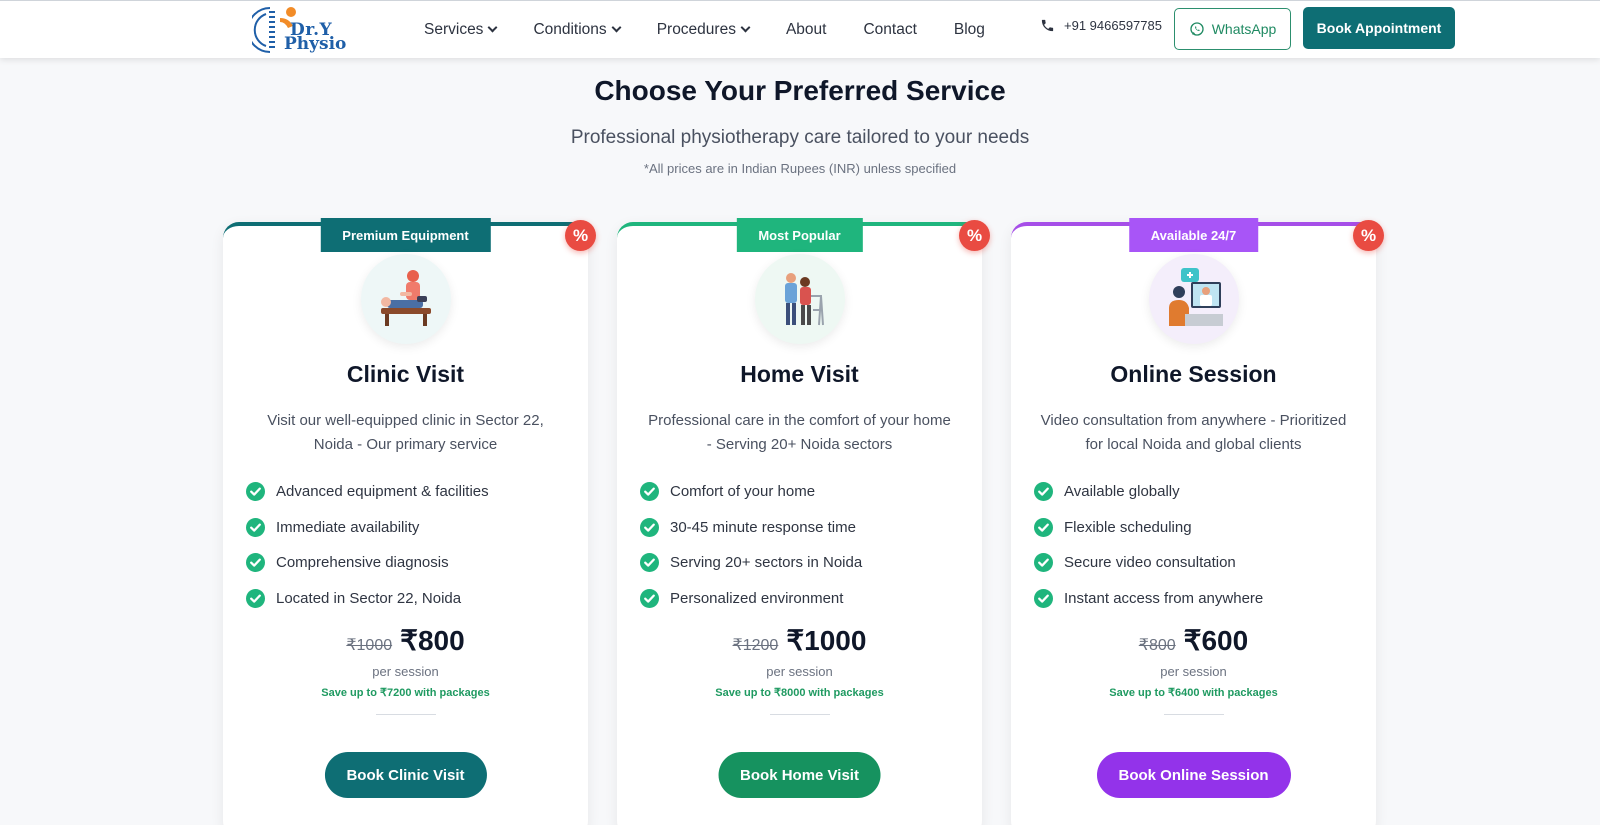  I want to click on list-item: Available globally, so click(1148, 492).